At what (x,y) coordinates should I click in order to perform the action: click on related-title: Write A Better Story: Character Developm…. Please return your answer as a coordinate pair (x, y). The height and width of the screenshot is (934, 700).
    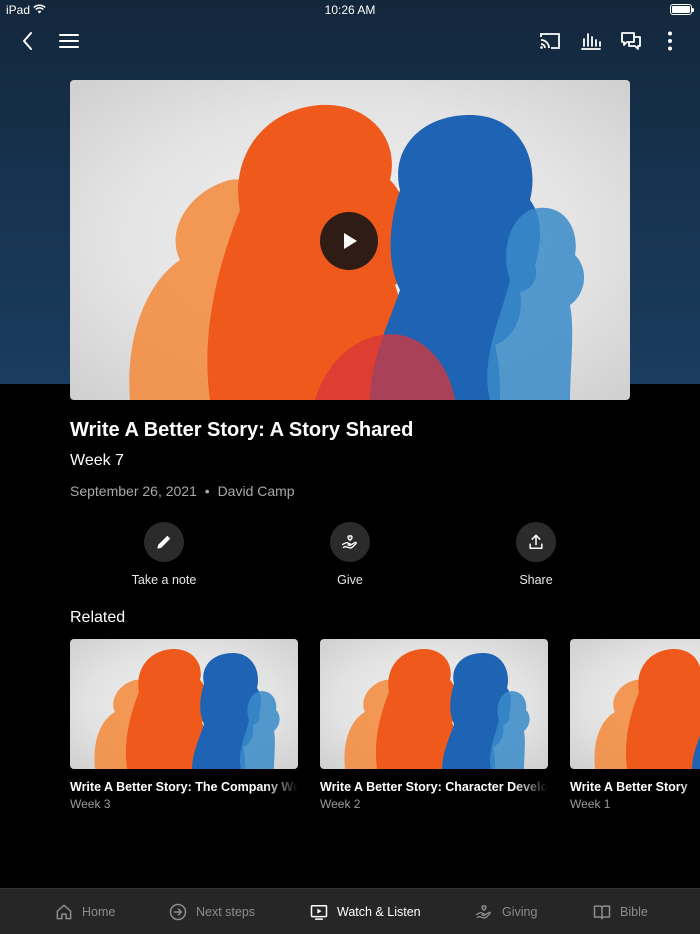
    Looking at the image, I should click on (434, 787).